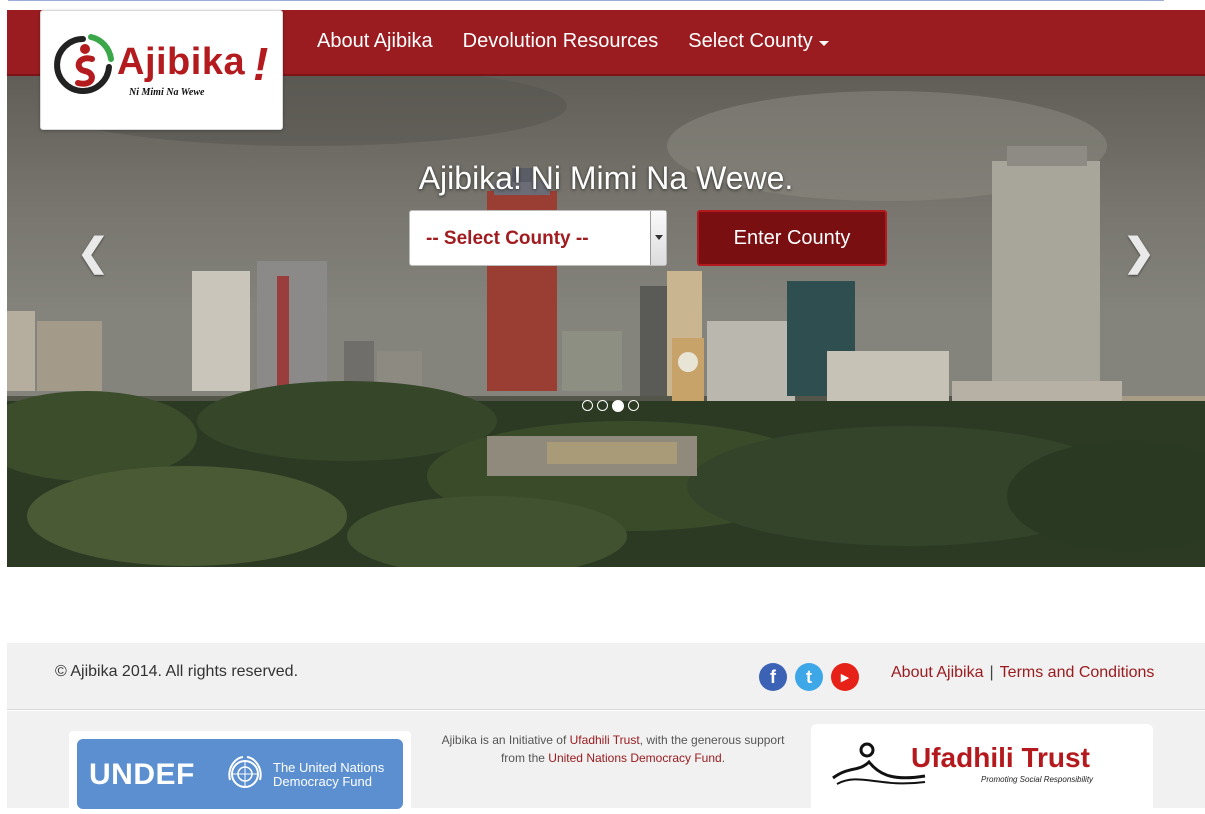 The height and width of the screenshot is (814, 1205). I want to click on logo: Ajibika ! Ni Mimi Na Wewe, so click(161, 70).